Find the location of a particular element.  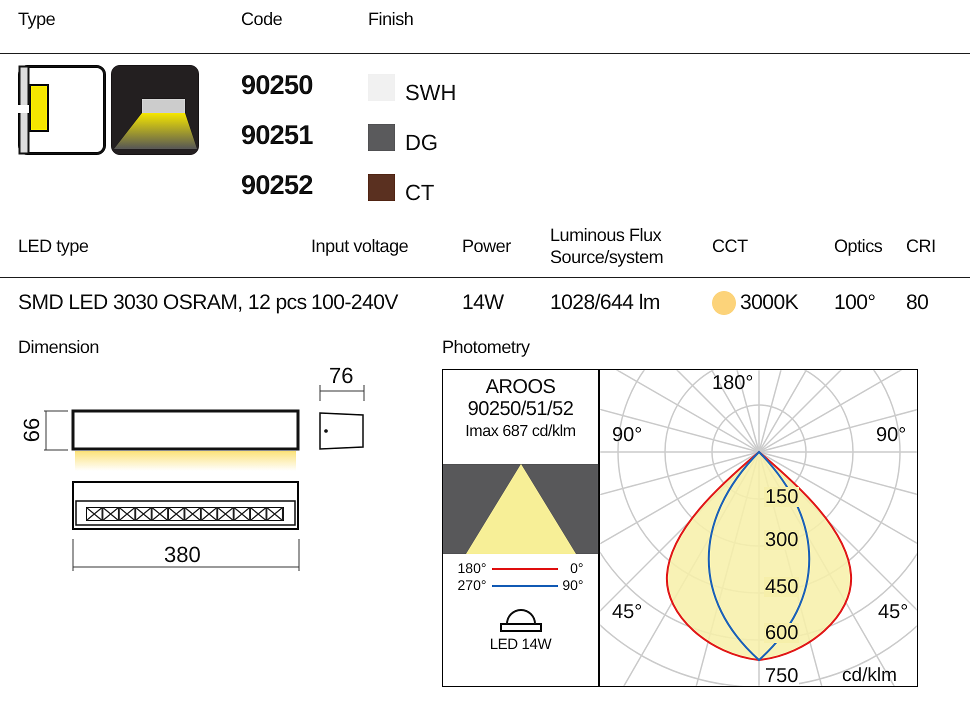

column-heading: CRI is located at coordinates (921, 245).